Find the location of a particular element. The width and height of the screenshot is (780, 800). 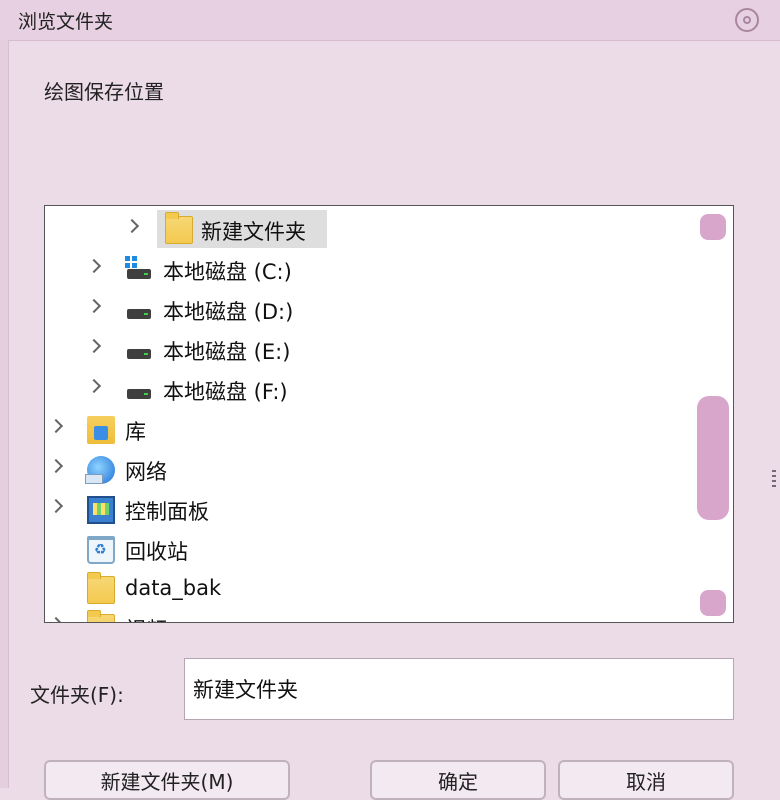

tree-item-control-panel: 控制面板 is located at coordinates (369, 510).